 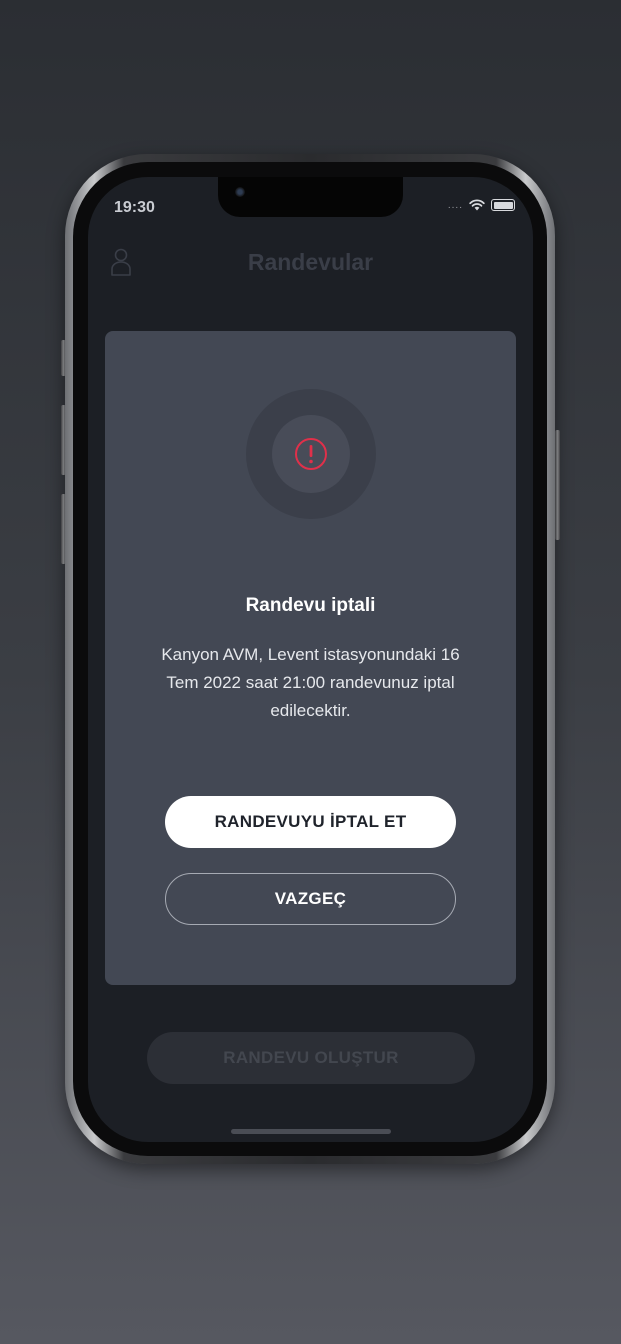 I want to click on power-button, so click(x=557, y=485).